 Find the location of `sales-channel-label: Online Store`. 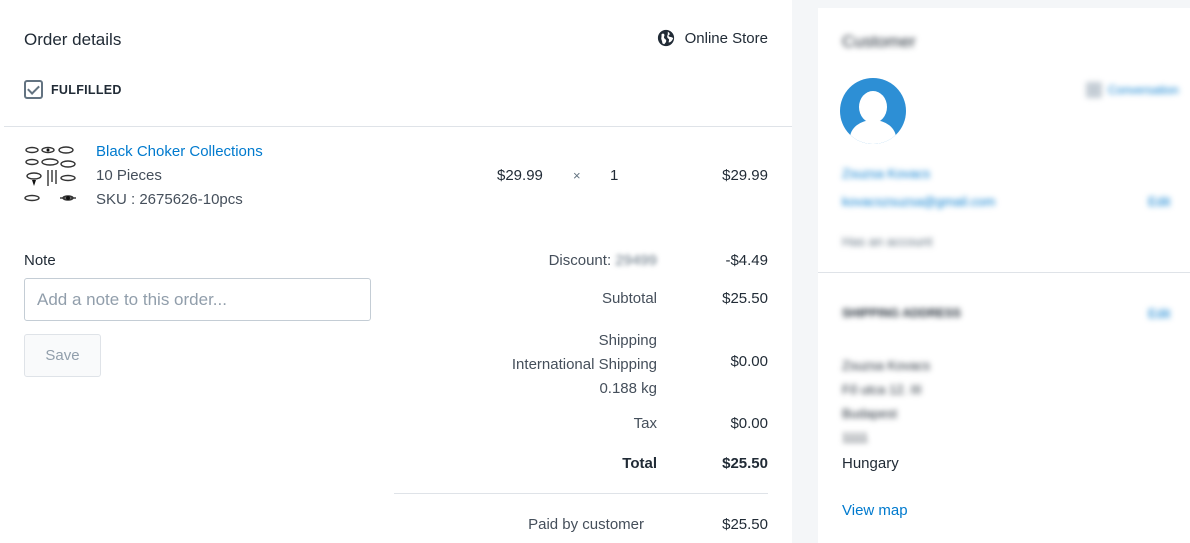

sales-channel-label: Online Store is located at coordinates (726, 38).